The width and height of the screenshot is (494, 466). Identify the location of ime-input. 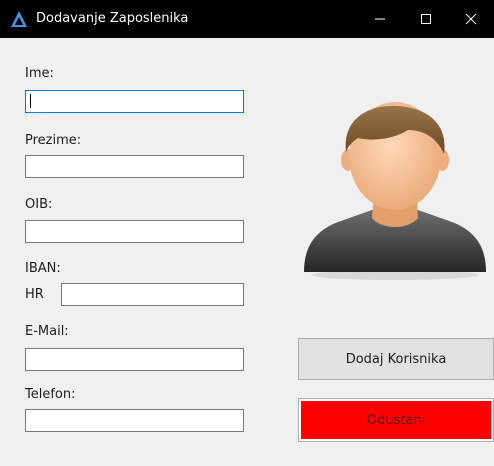
(134, 101).